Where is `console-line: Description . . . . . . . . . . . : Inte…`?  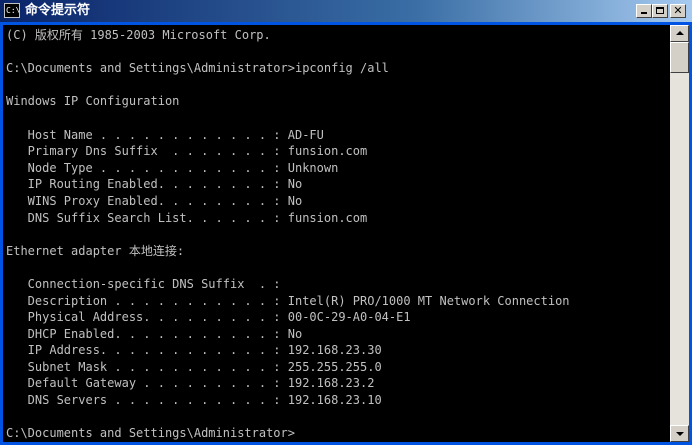 console-line: Description . . . . . . . . . . . : Inte… is located at coordinates (288, 300).